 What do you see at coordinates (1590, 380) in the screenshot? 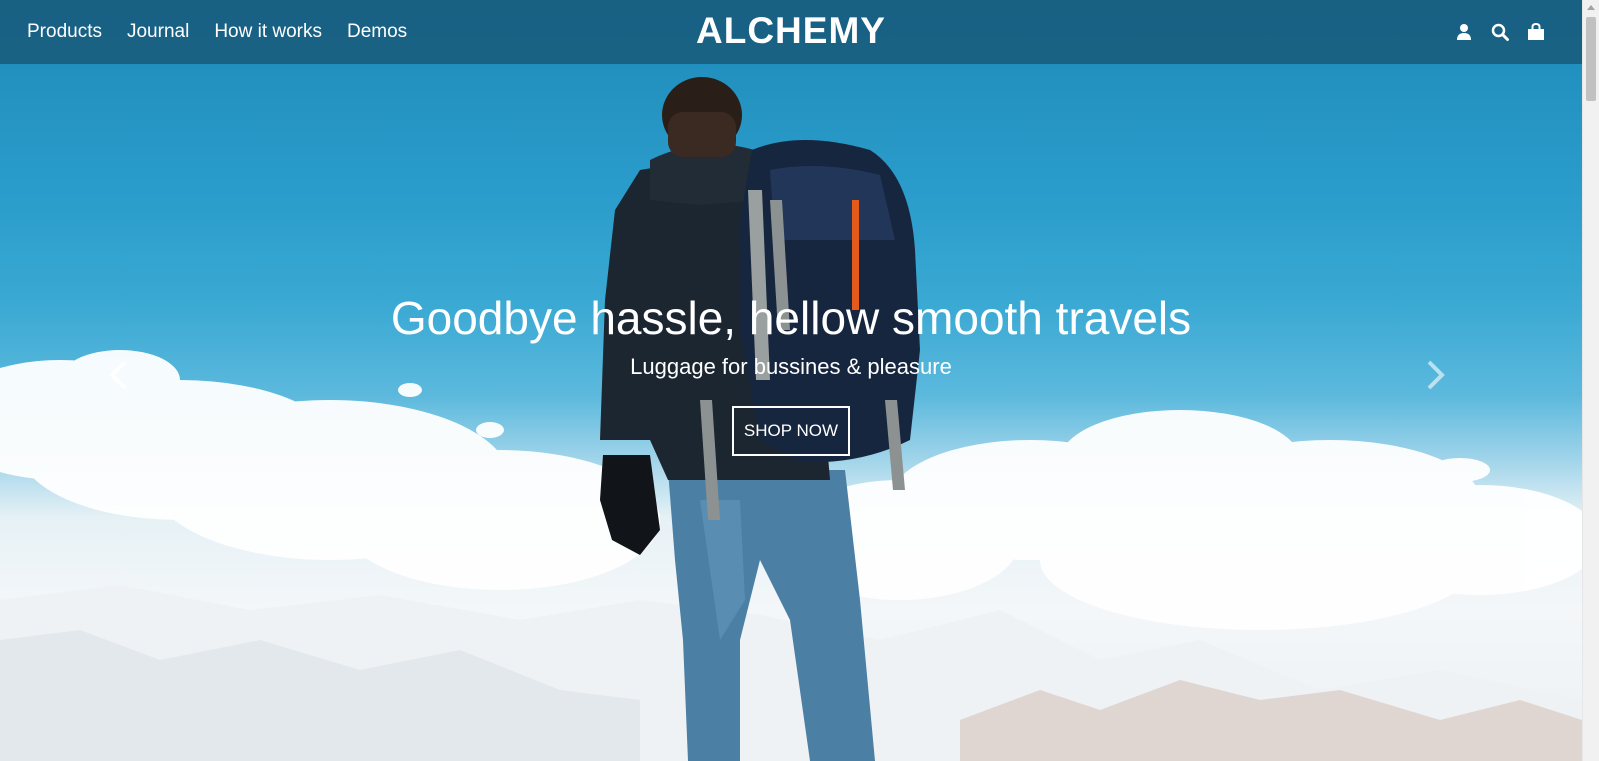
I see `page-scrollbar` at bounding box center [1590, 380].